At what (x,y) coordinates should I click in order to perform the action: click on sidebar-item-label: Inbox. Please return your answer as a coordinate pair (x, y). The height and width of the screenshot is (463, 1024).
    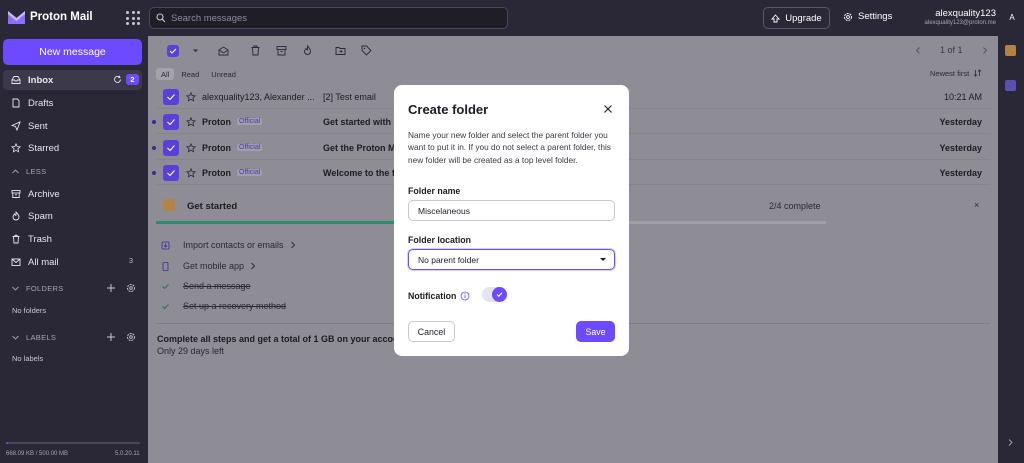
    Looking at the image, I should click on (41, 80).